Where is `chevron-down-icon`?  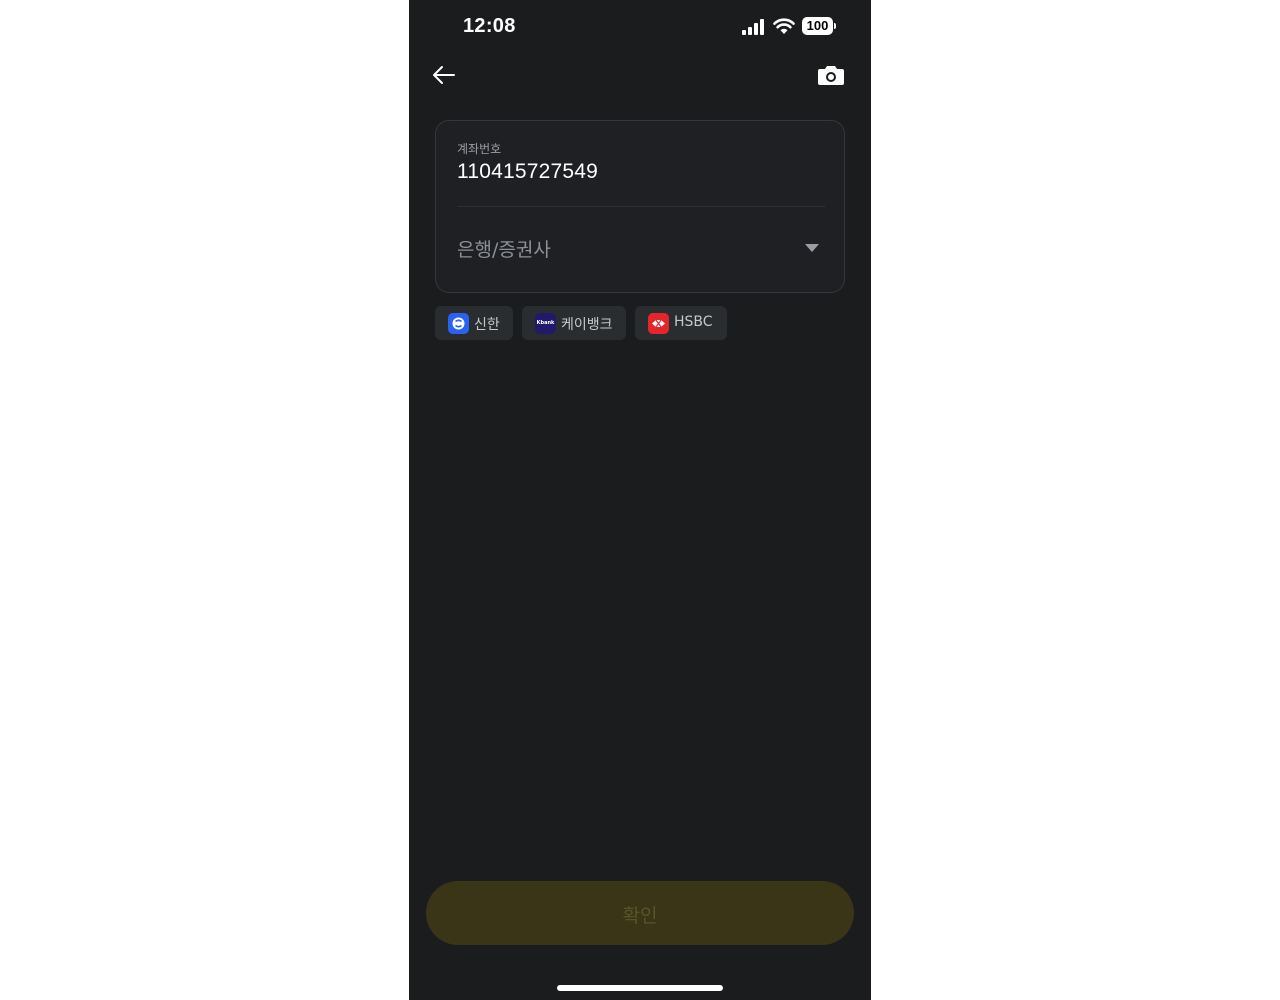
chevron-down-icon is located at coordinates (812, 248).